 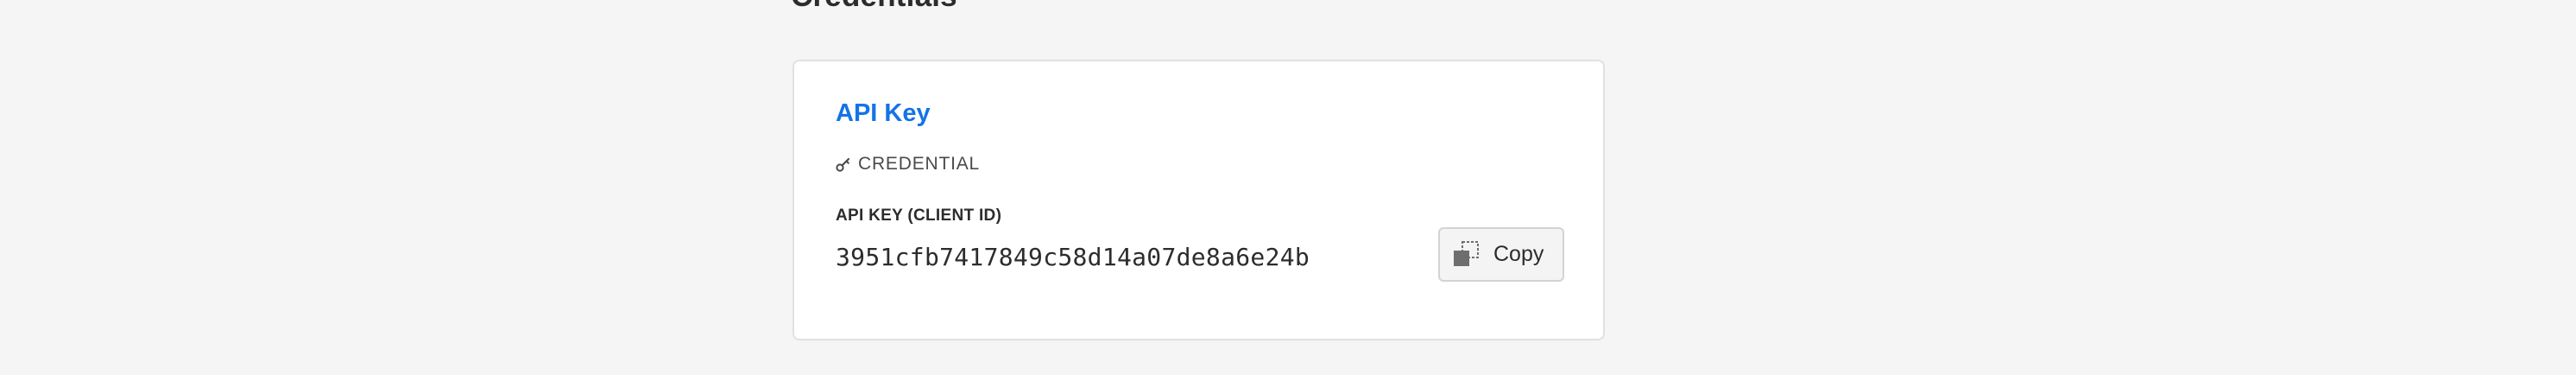 I want to click on api-key-label: API KEY (CLIENT ID), so click(x=919, y=216).